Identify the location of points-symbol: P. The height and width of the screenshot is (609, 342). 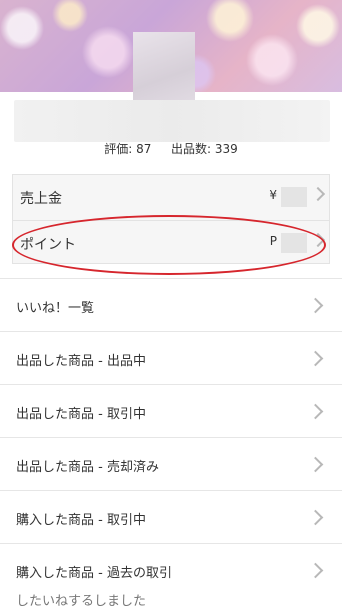
(273, 241).